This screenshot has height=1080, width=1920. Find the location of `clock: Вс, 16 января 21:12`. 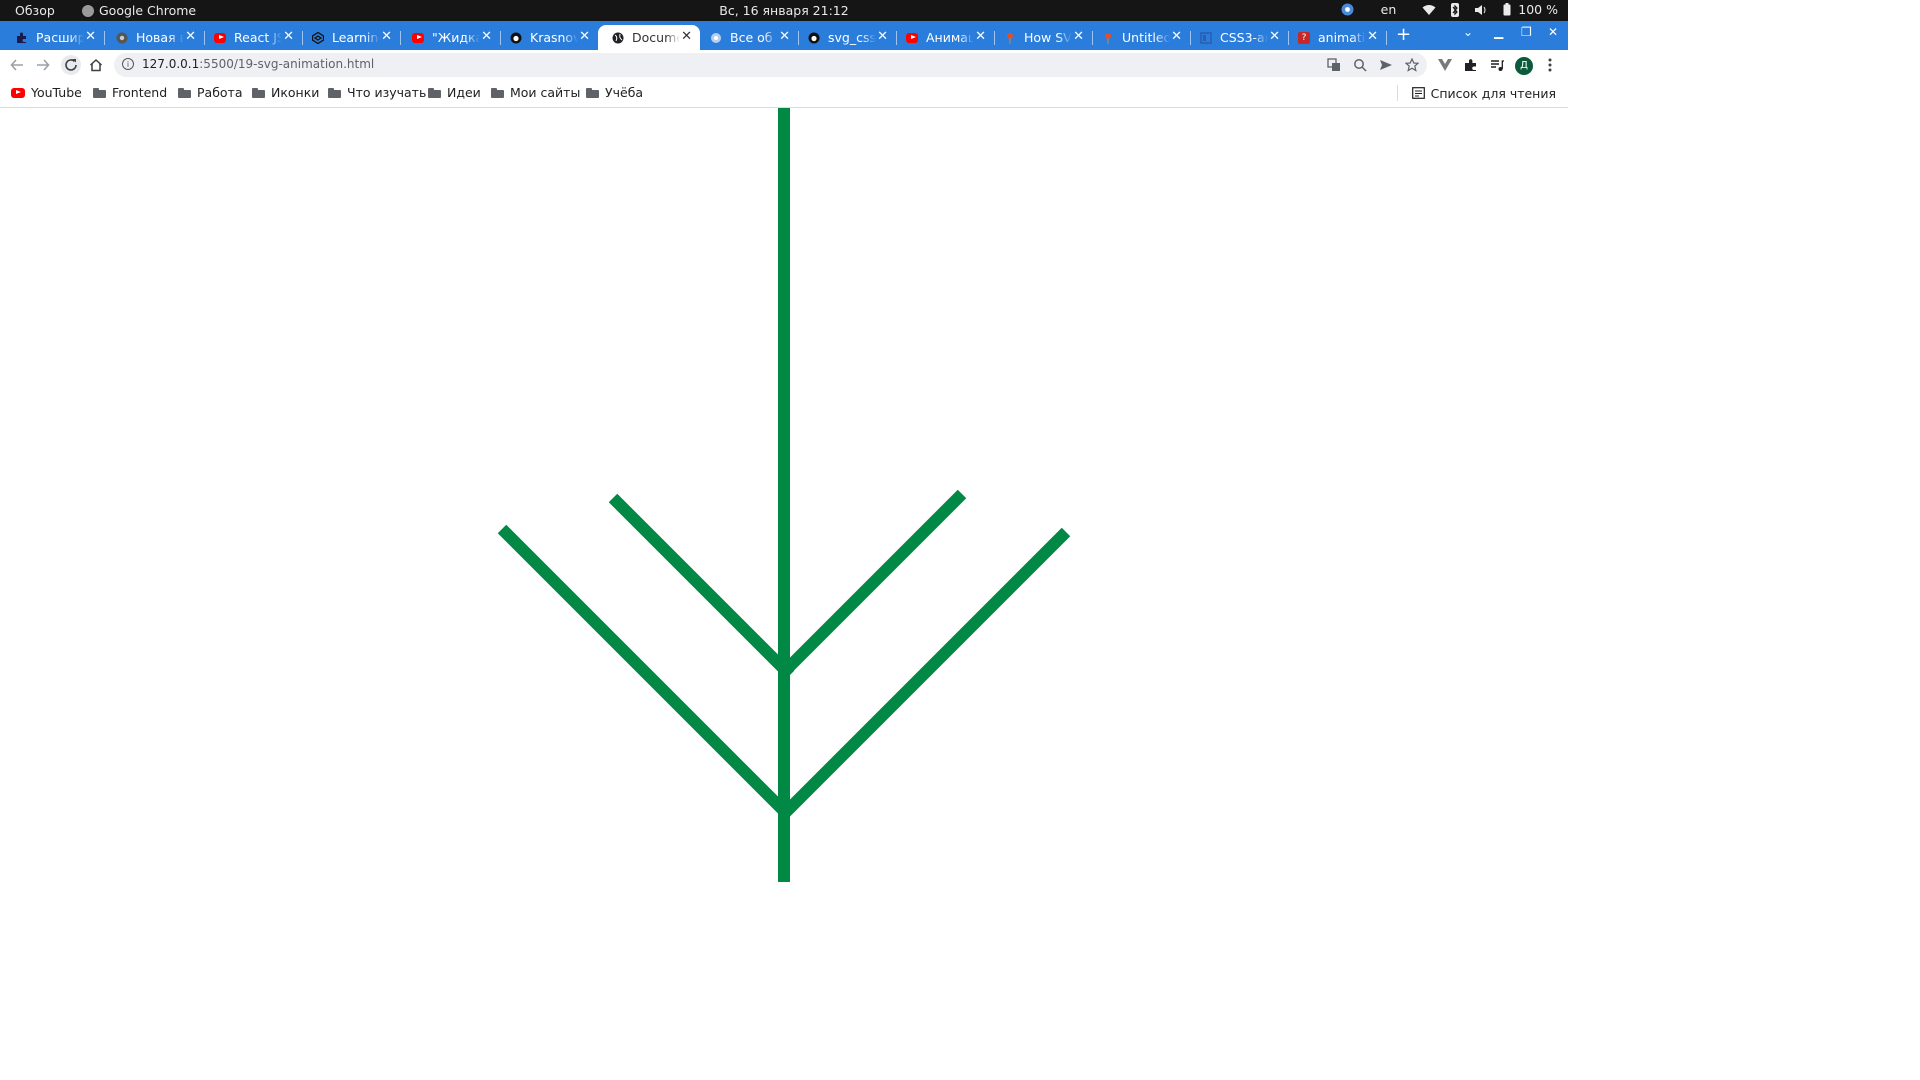

clock: Вс, 16 января 21:12 is located at coordinates (784, 10).